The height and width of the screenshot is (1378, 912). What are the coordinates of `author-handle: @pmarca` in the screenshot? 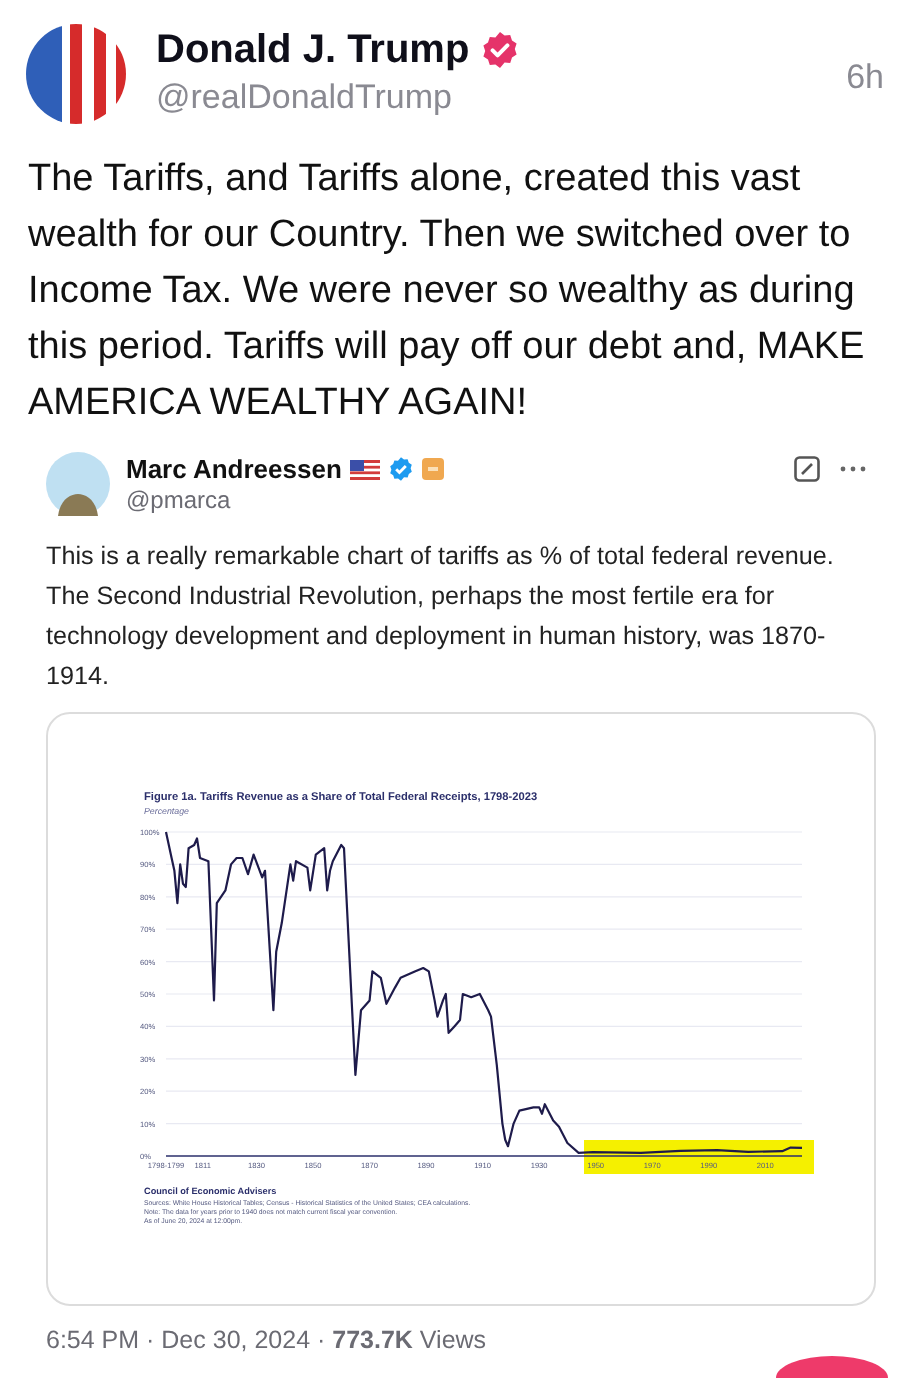 It's located at (285, 501).